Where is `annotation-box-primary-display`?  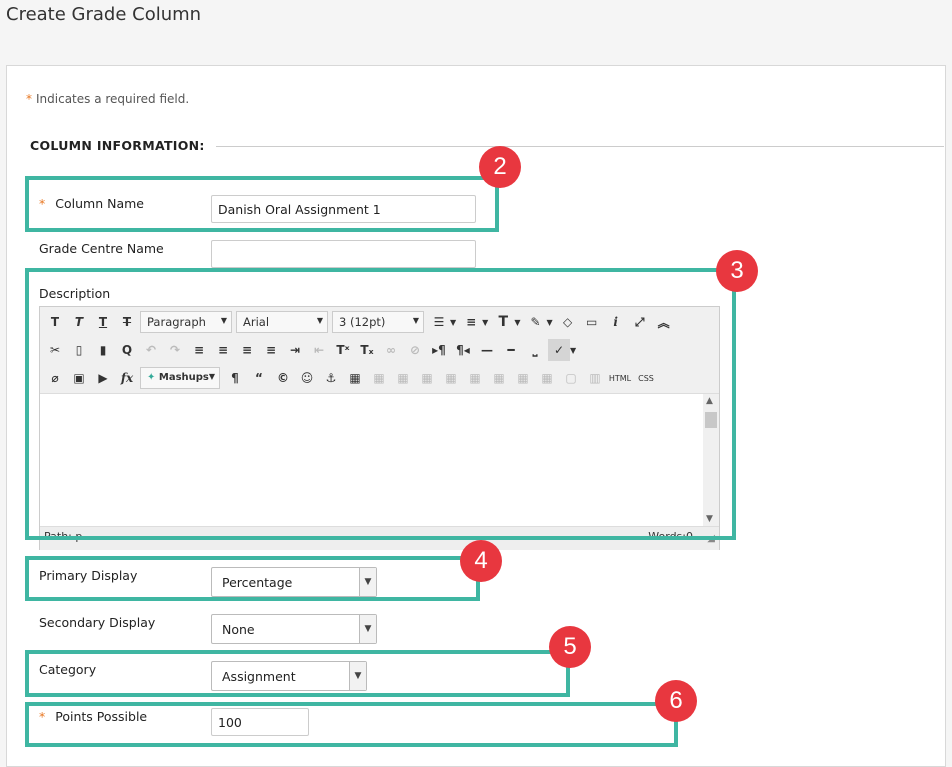
annotation-box-primary-display is located at coordinates (252, 578).